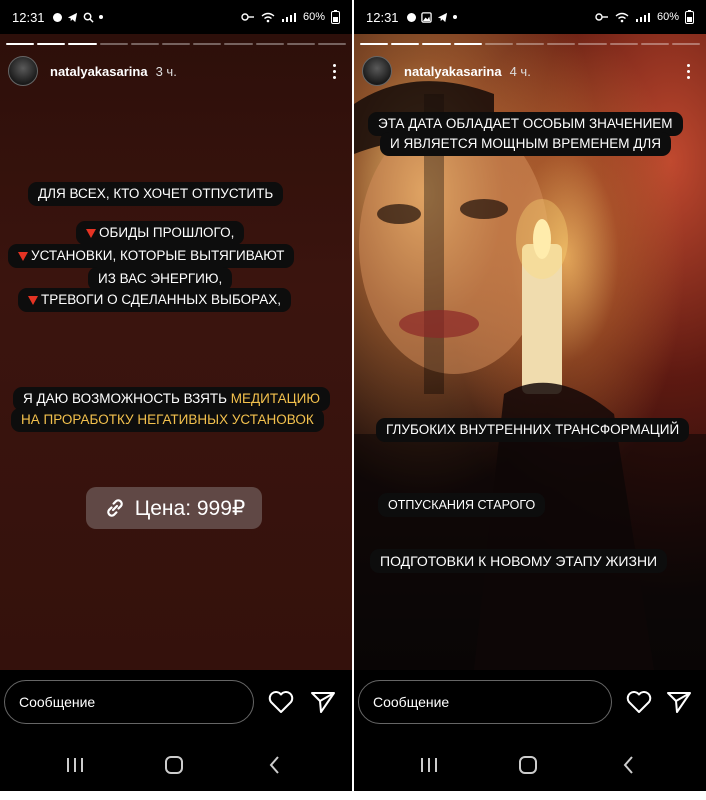  I want to click on price-label: Цена: 999₽, so click(190, 508).